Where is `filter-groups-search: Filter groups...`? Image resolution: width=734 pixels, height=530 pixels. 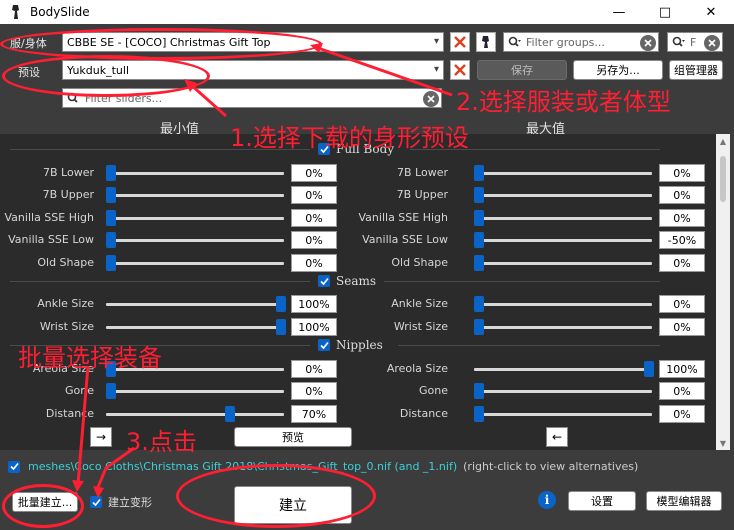 filter-groups-search: Filter groups... is located at coordinates (581, 42).